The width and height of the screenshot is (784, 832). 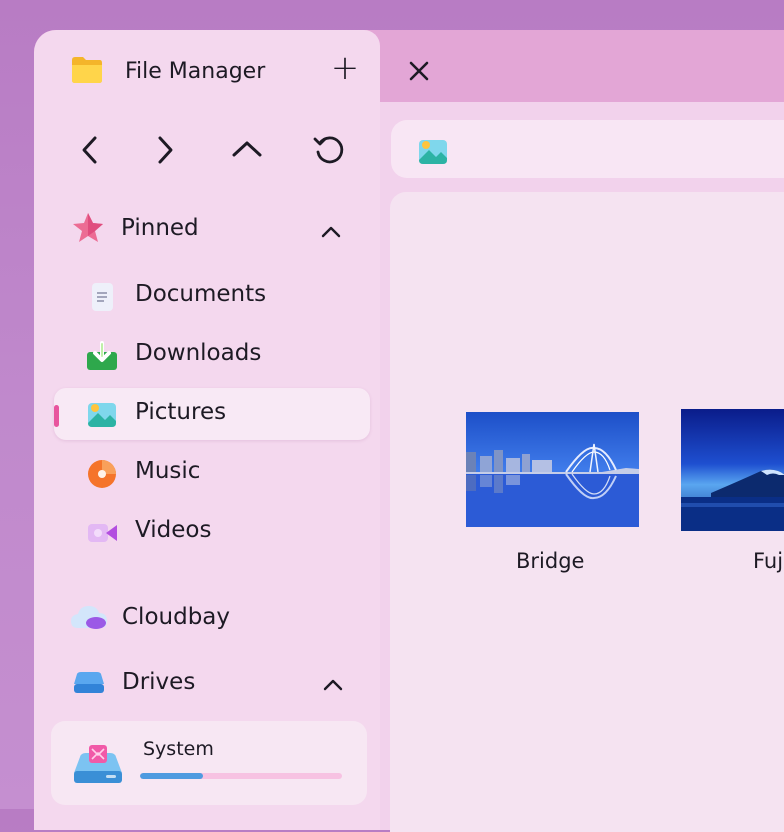 I want to click on sidebar-item-pictures: Pictures, so click(x=212, y=414).